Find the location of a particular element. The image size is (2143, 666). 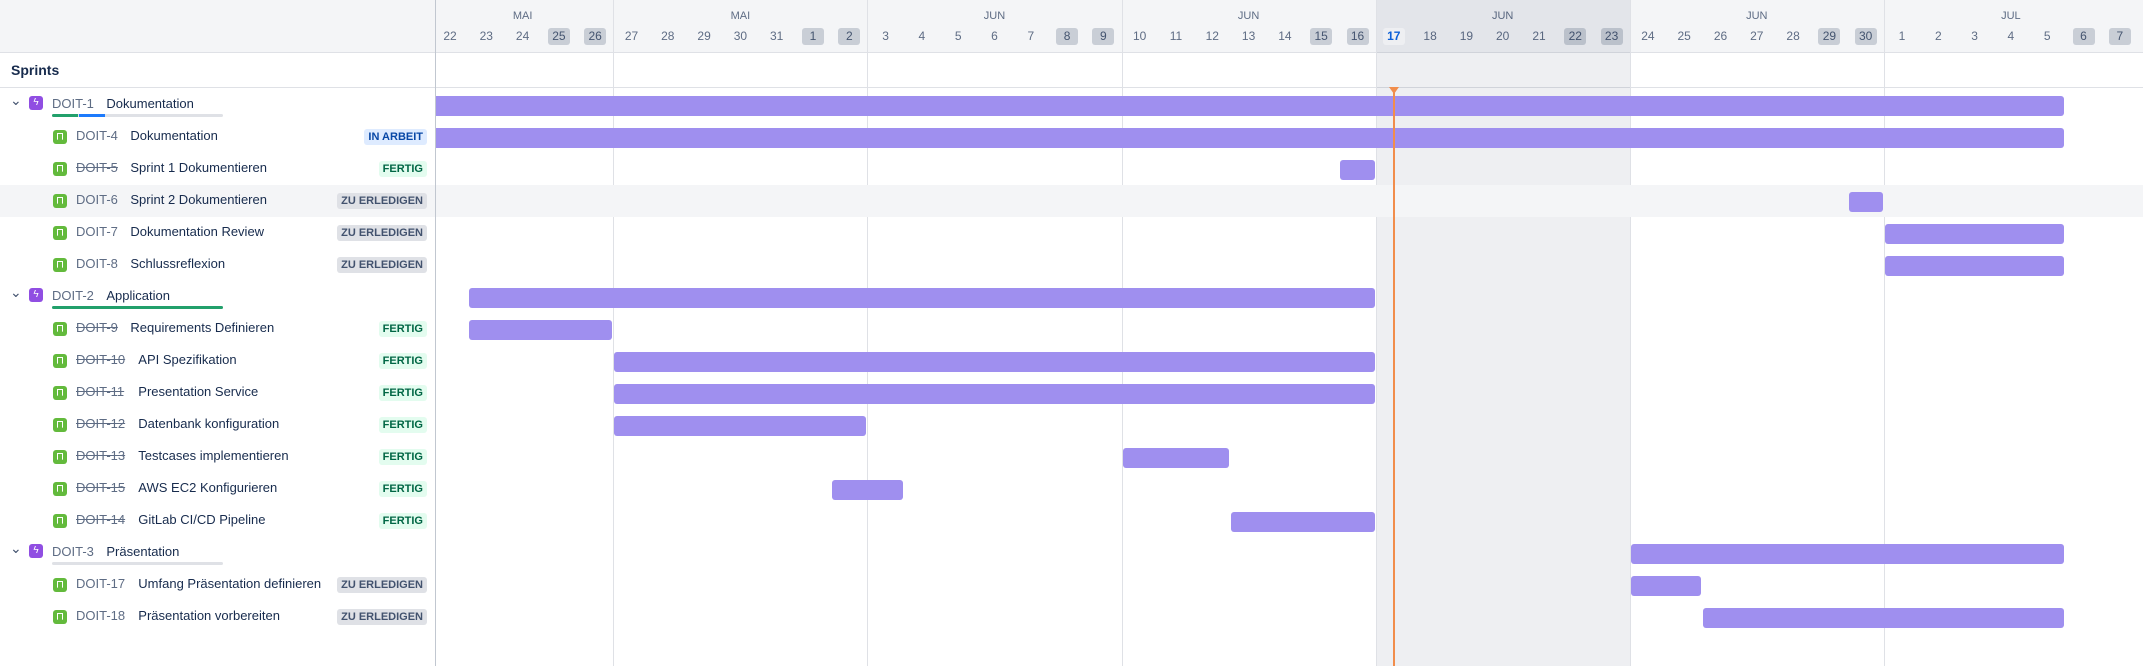

issue-key: DOIT-18 is located at coordinates (100, 615).